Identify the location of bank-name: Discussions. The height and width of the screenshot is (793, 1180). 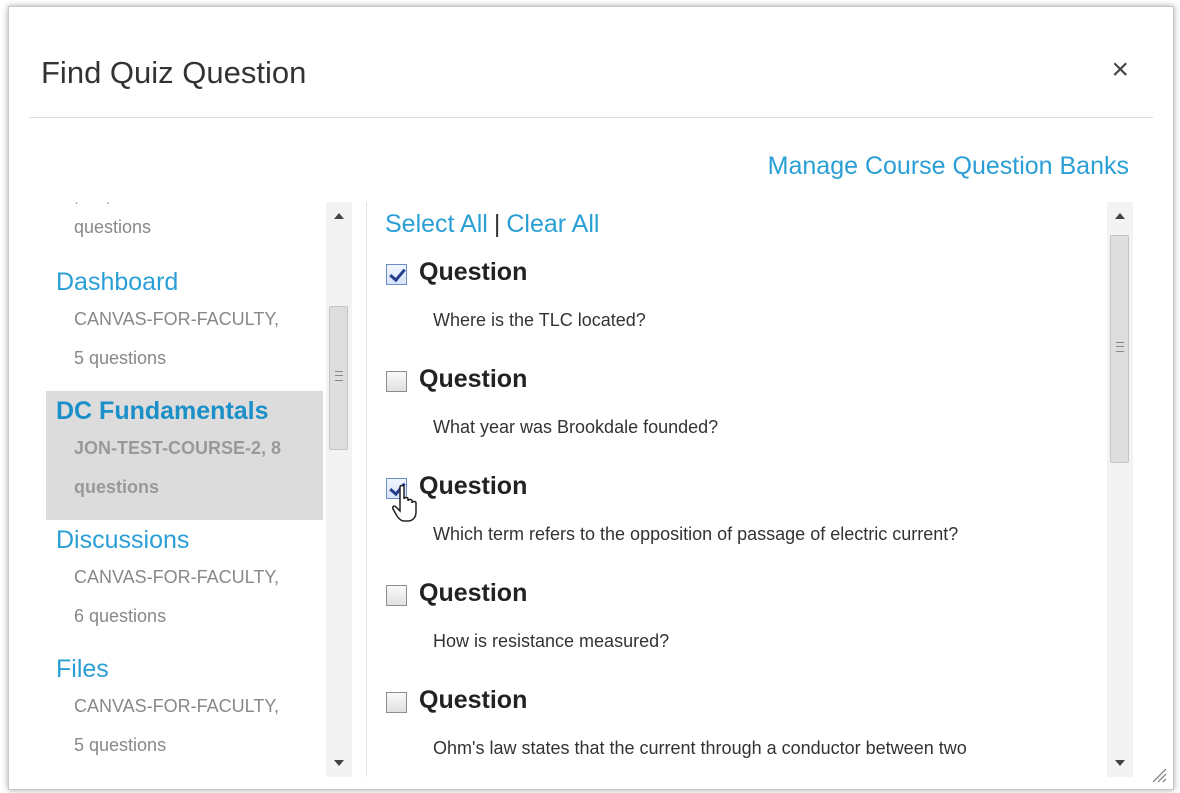
(122, 540).